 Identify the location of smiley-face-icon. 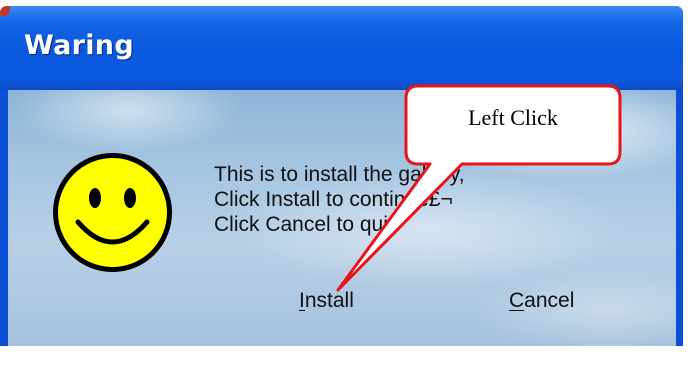
(112, 212).